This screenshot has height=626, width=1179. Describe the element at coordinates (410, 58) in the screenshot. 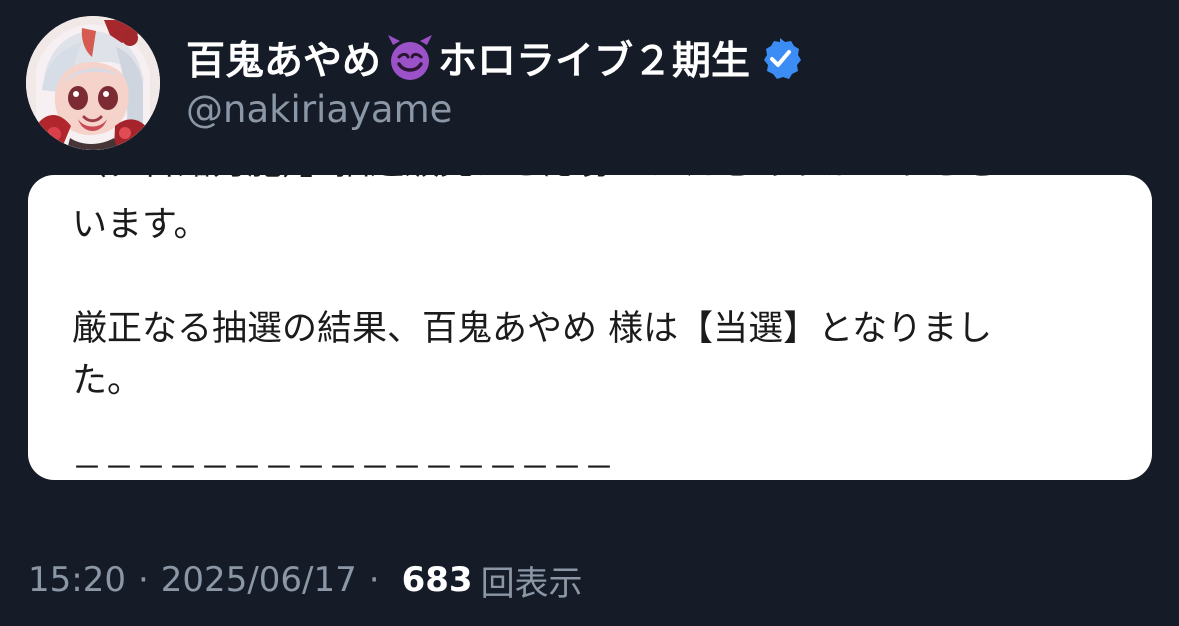

I see `smiling-devil-emoji-icon` at that location.